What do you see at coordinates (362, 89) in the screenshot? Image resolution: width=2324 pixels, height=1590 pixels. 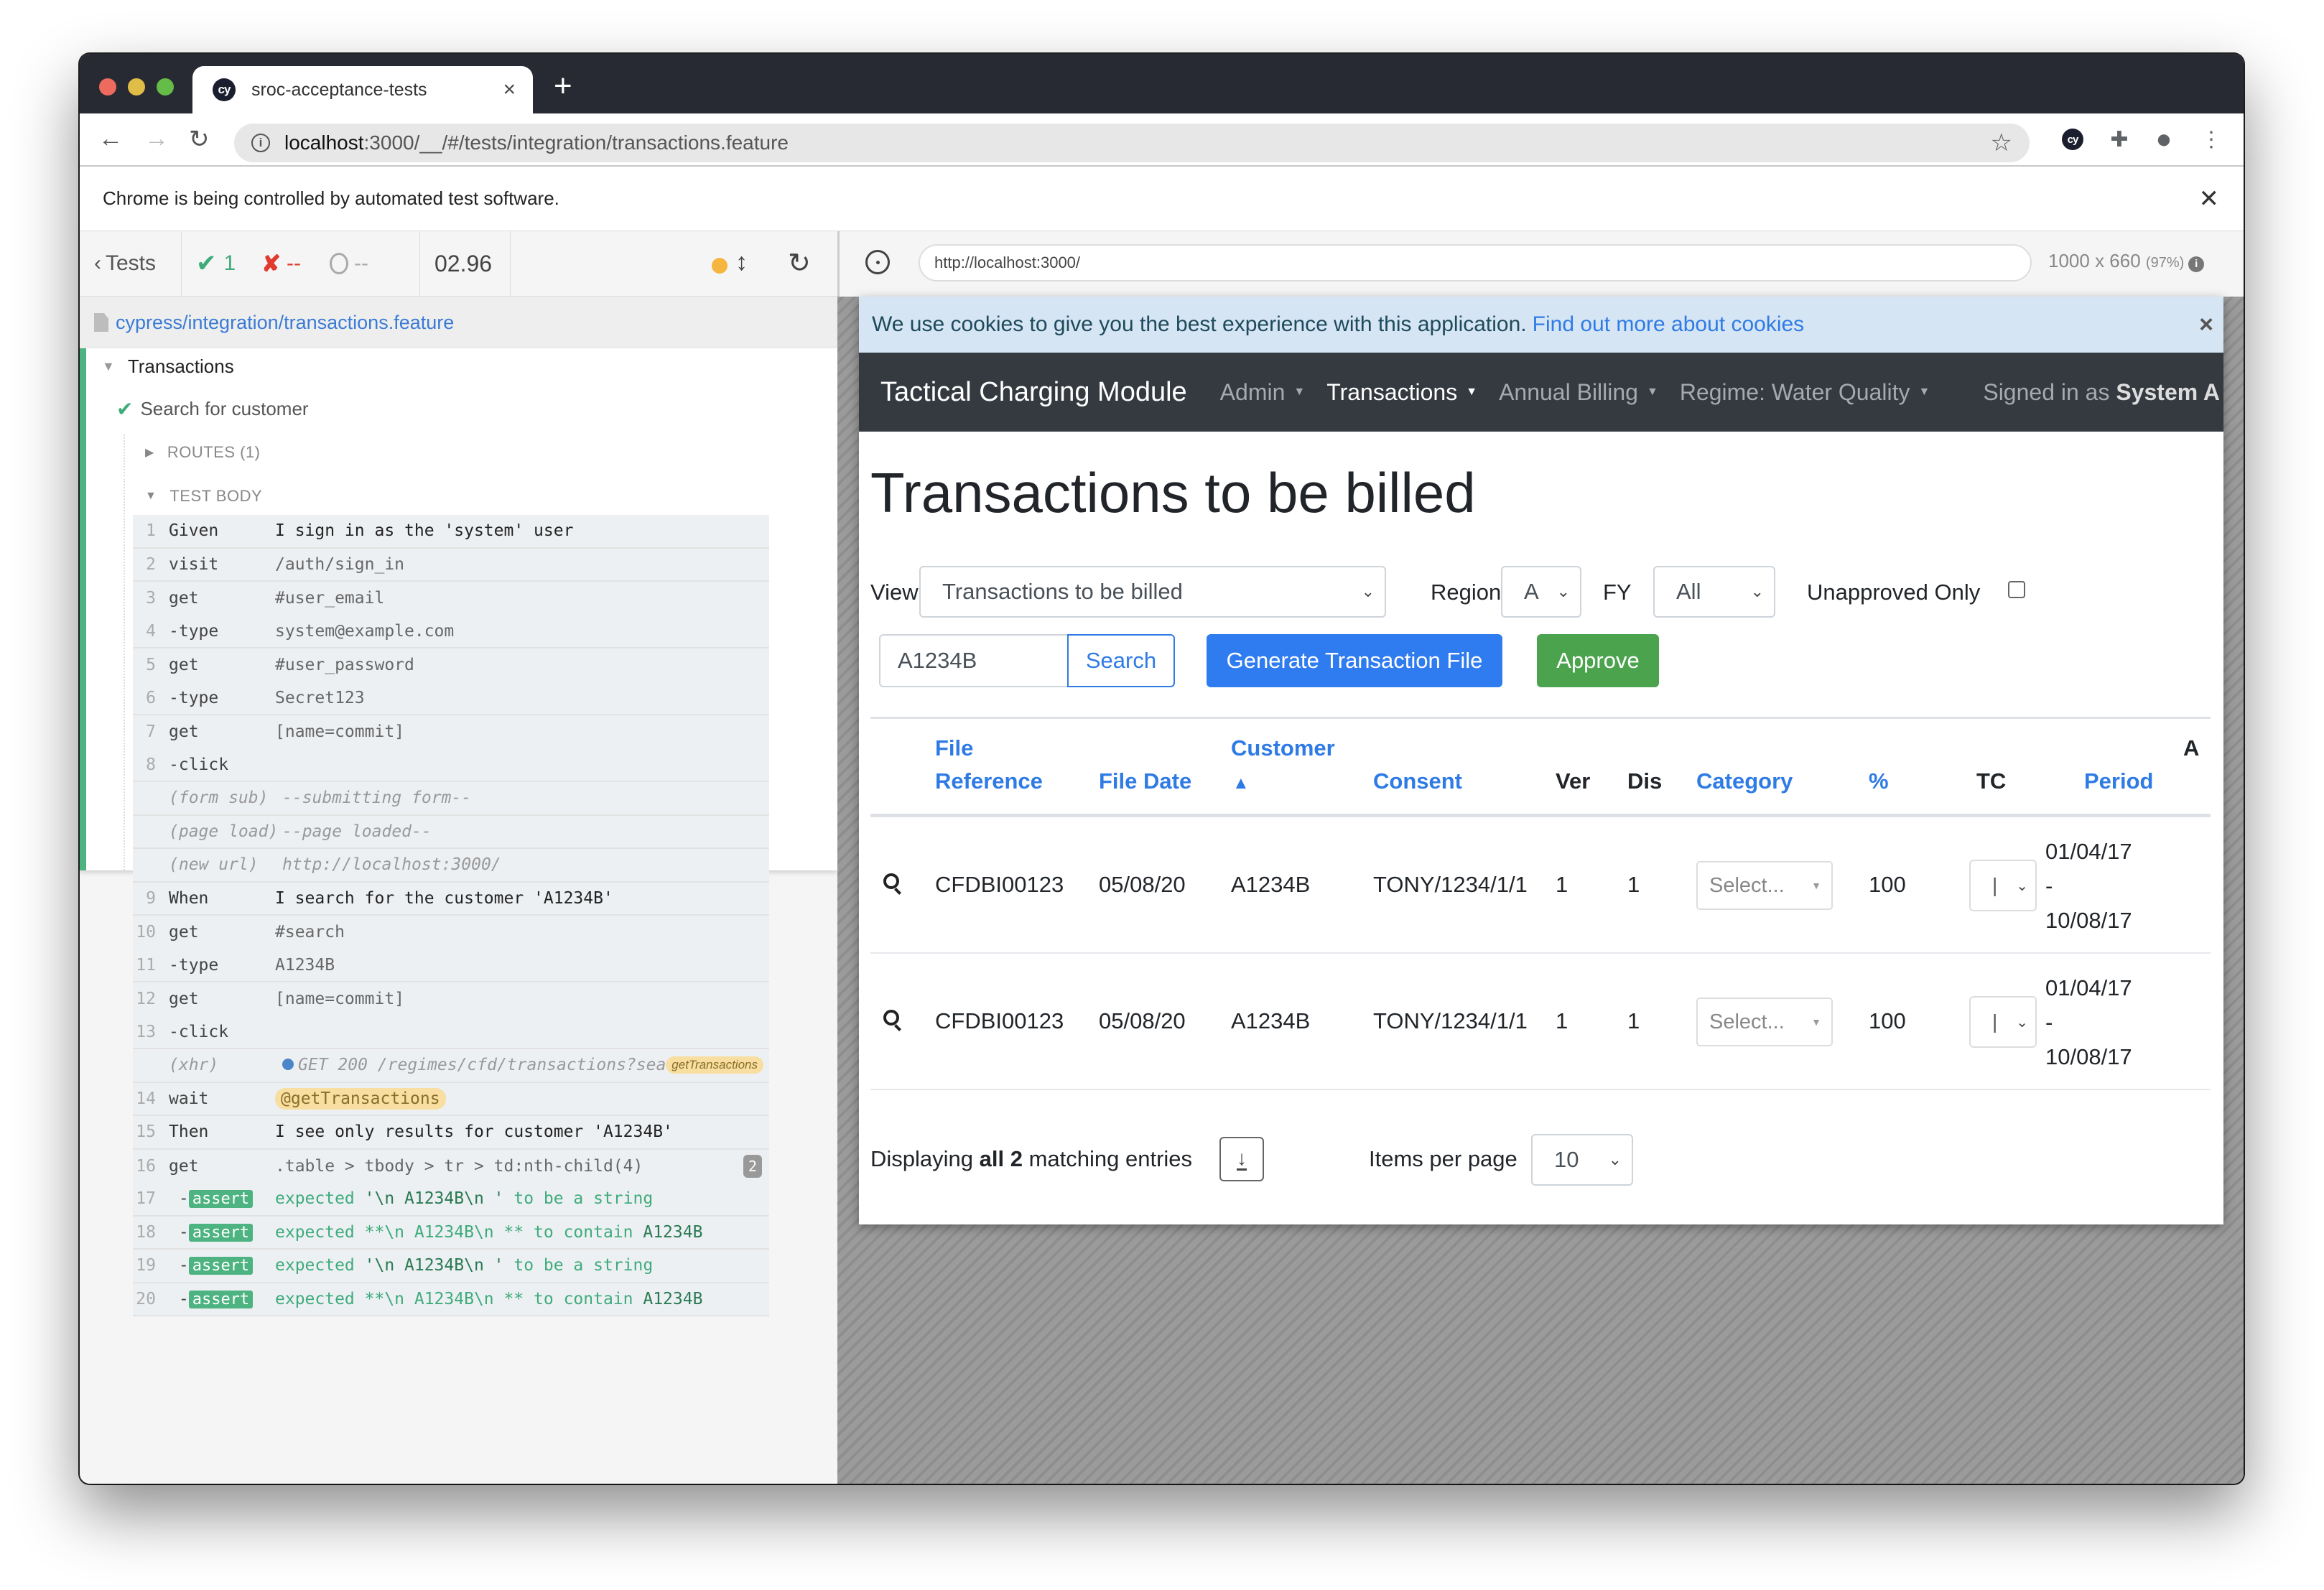 I see `browser-tab: cy sroc-acceptance-tests ×` at bounding box center [362, 89].